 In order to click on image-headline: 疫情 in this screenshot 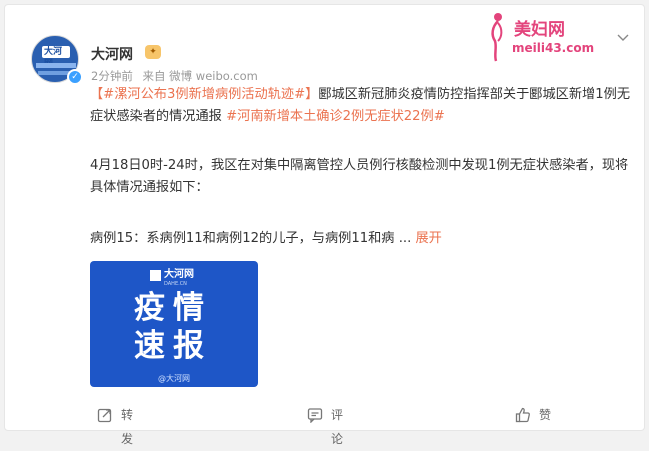, I will do `click(173, 308)`.